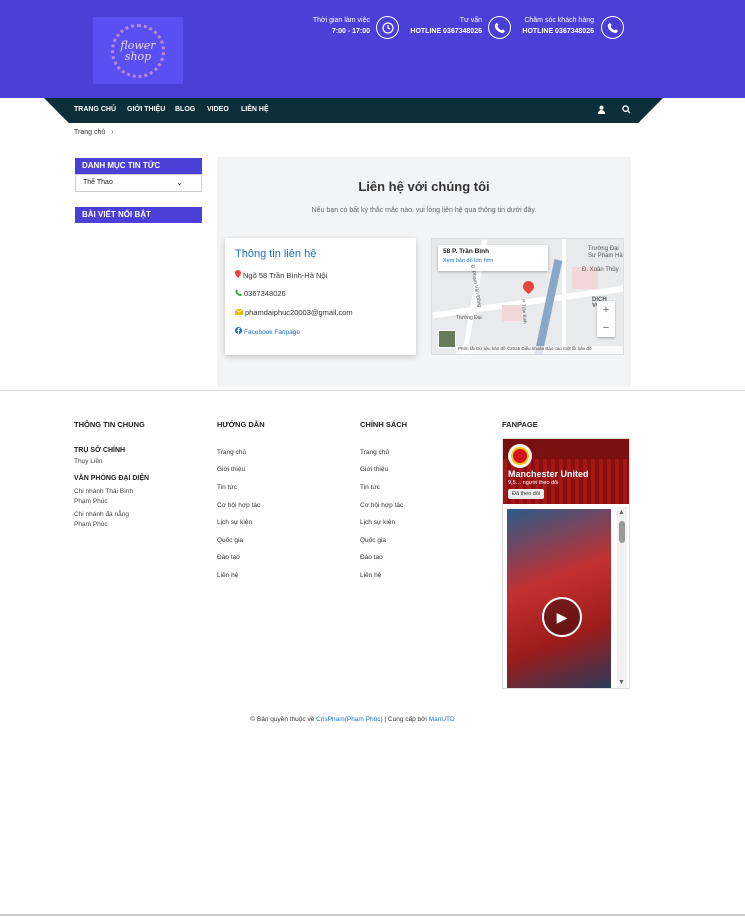 The width and height of the screenshot is (745, 918). Describe the element at coordinates (442, 719) in the screenshot. I see `copyright-provider-link: ManUTD` at that location.